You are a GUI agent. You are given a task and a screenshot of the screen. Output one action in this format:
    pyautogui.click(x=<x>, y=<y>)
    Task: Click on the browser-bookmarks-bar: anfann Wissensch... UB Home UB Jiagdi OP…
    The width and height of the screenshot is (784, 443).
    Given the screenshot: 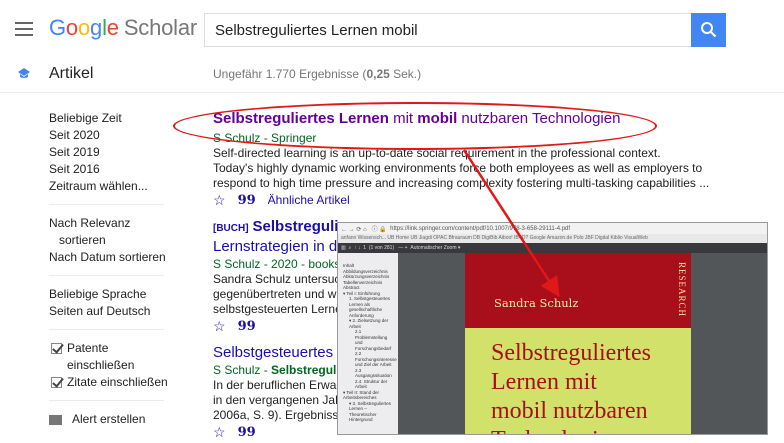 What is the action you would take?
    pyautogui.click(x=552, y=238)
    